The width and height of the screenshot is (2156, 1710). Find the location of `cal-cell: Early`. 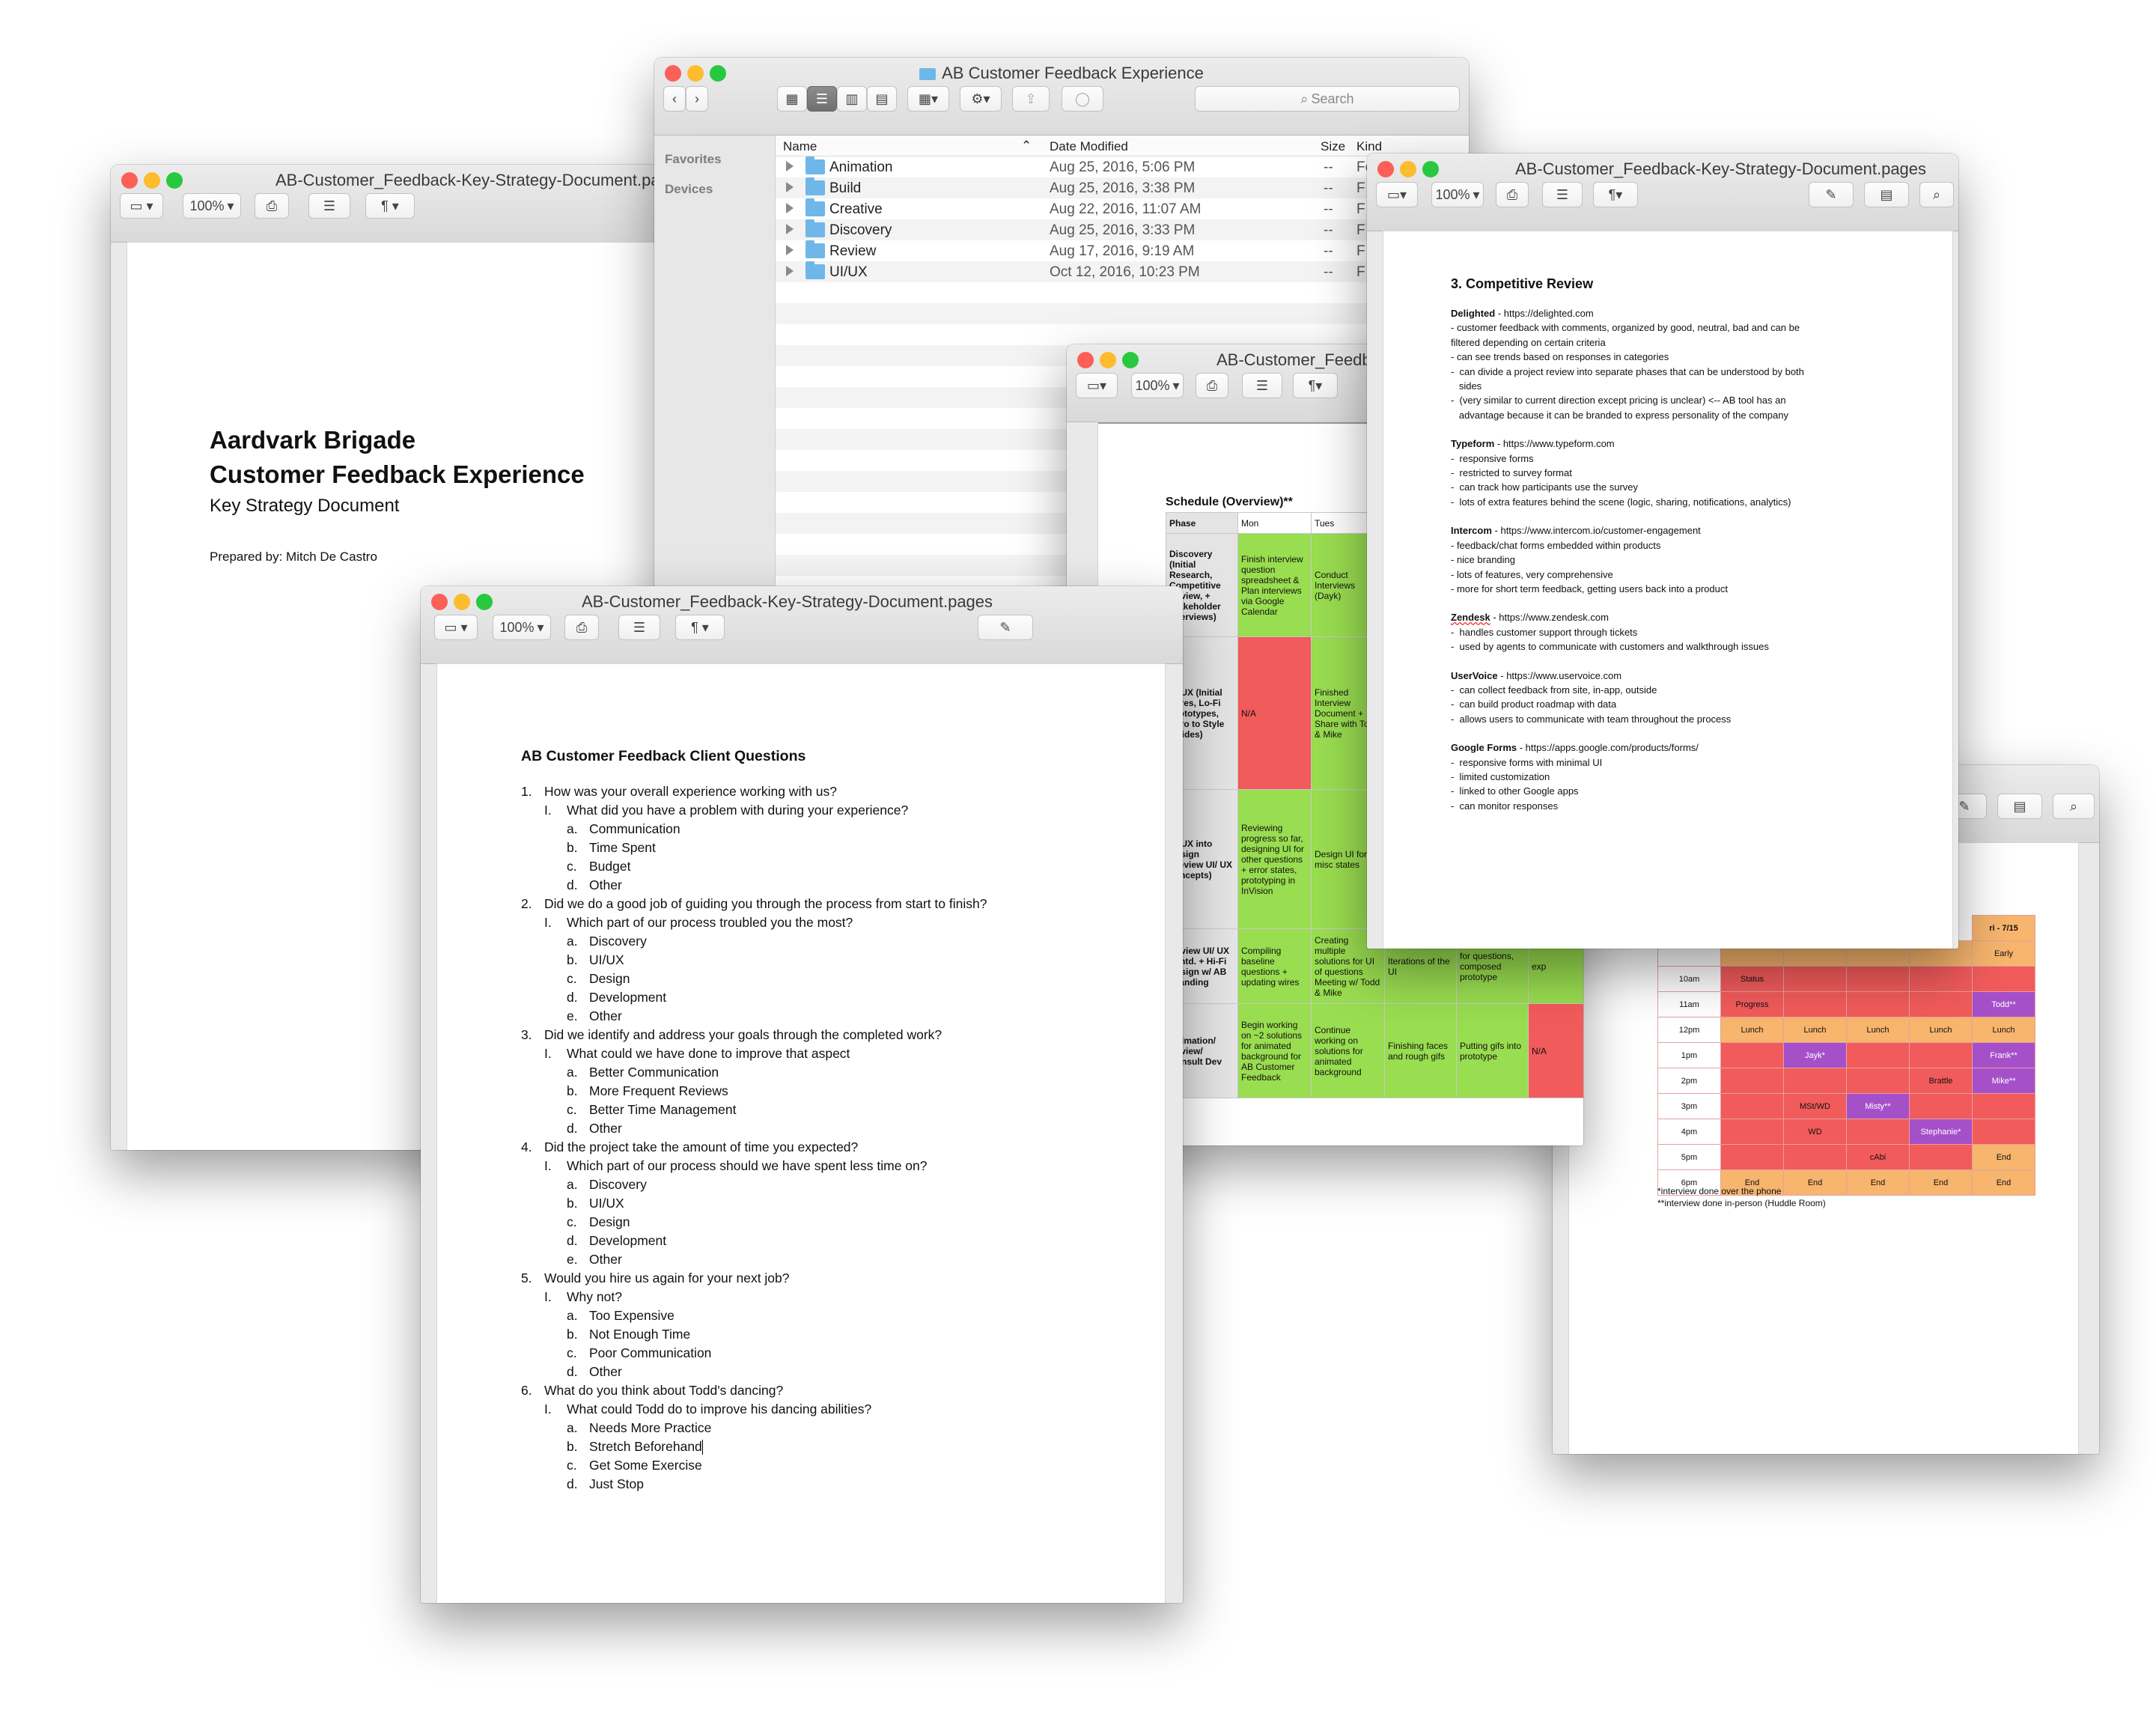

cal-cell: Early is located at coordinates (2003, 953).